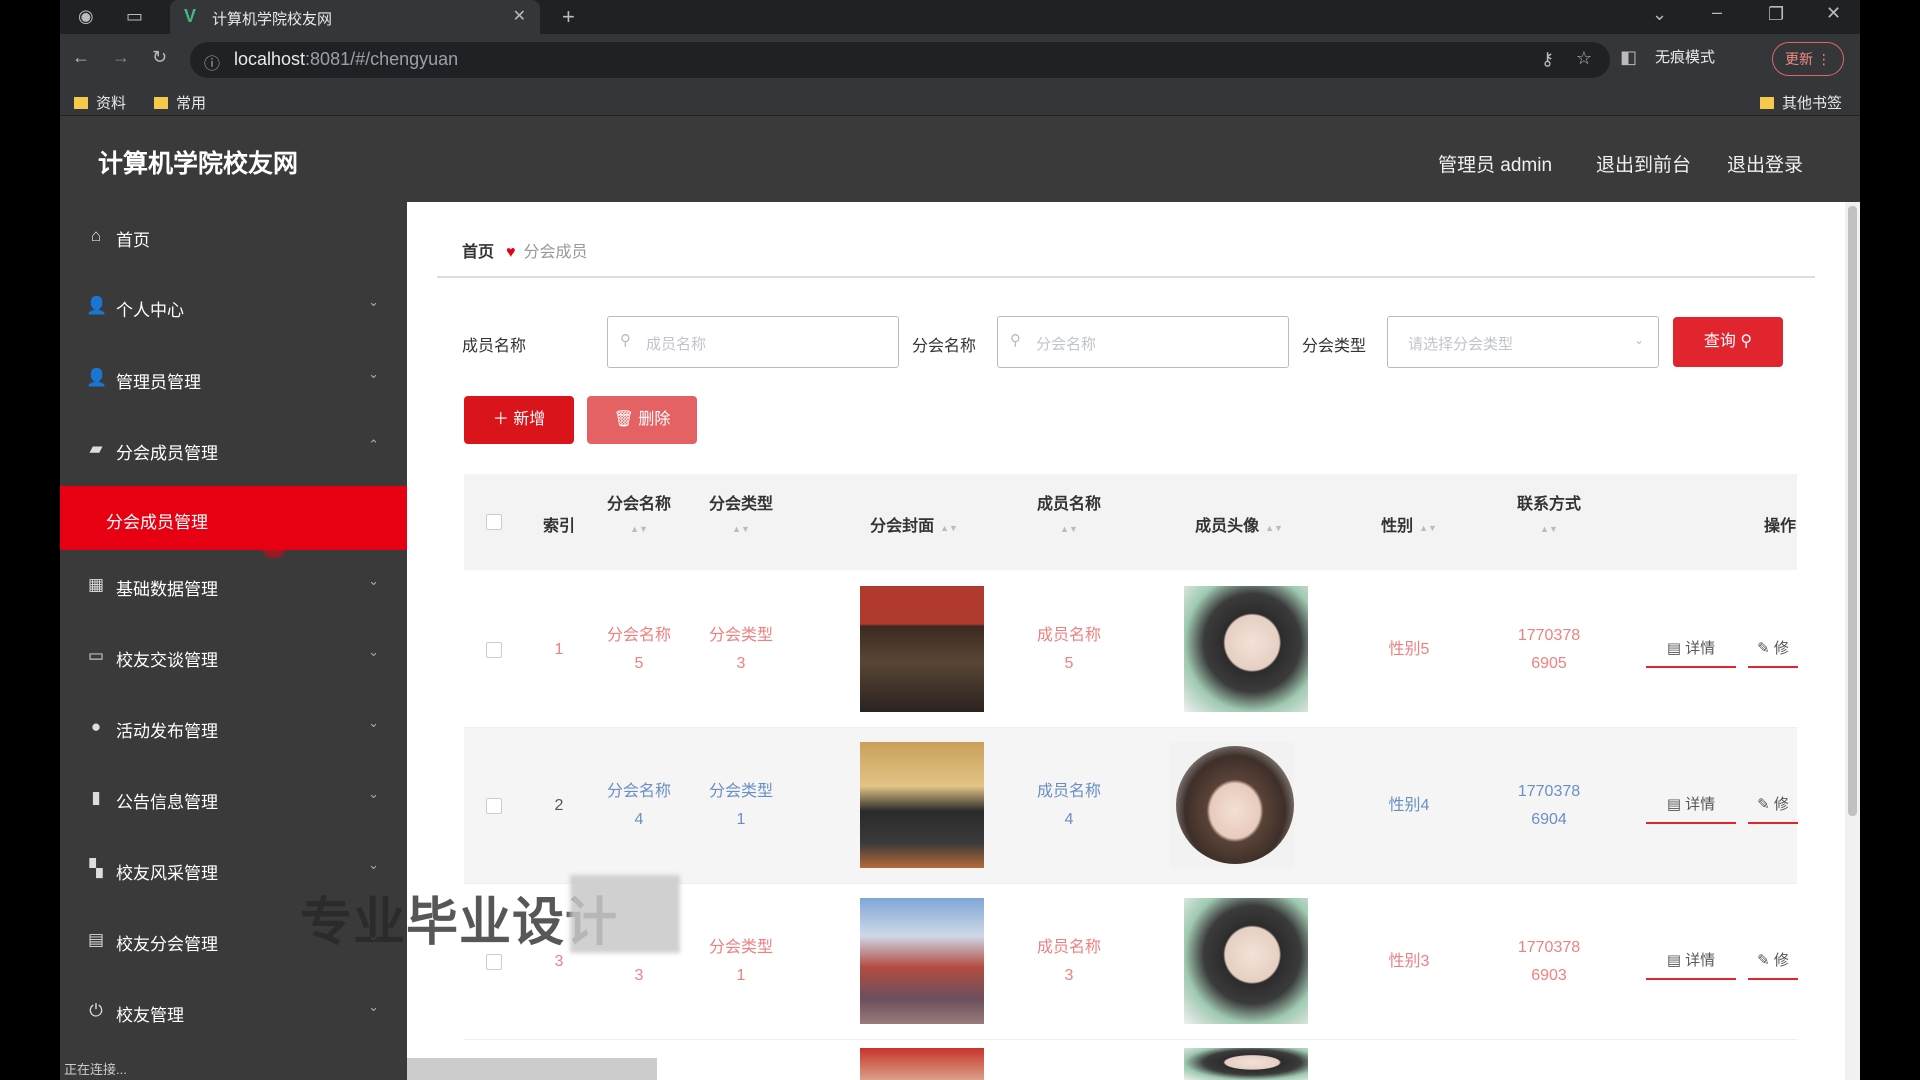 The height and width of the screenshot is (1080, 1920). I want to click on branch-type-label: 分会类型, so click(1334, 346).